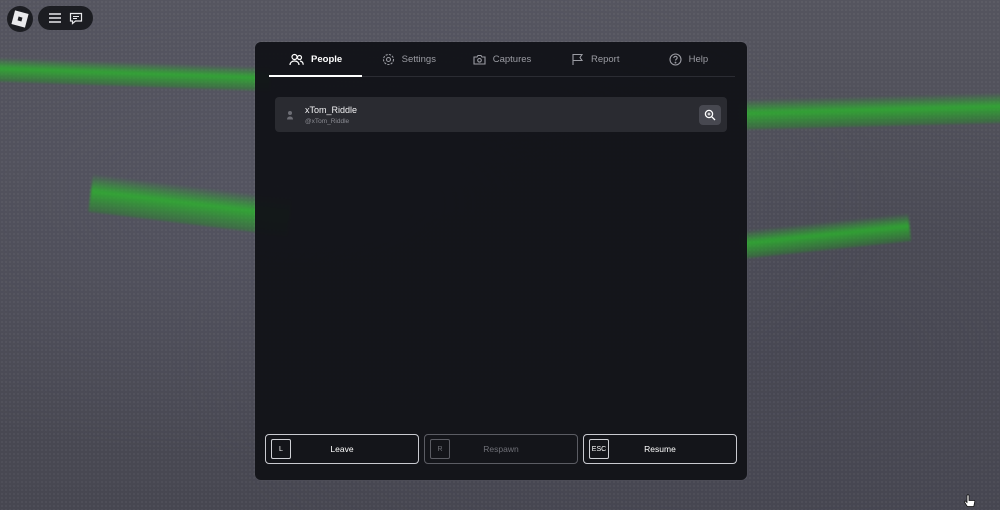  What do you see at coordinates (76, 18) in the screenshot?
I see `chat-icon` at bounding box center [76, 18].